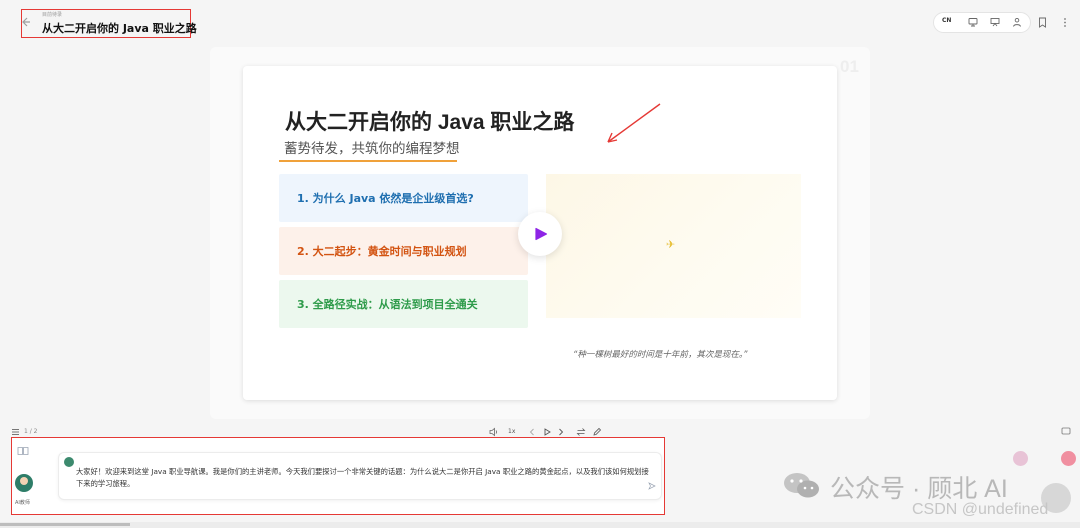 Image resolution: width=1080 pixels, height=528 pixels. What do you see at coordinates (973, 22) in the screenshot?
I see `monitor-icon` at bounding box center [973, 22].